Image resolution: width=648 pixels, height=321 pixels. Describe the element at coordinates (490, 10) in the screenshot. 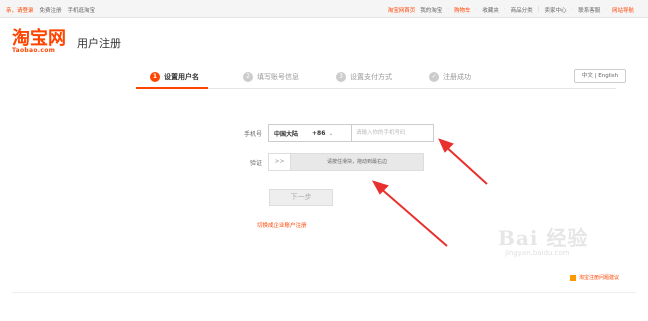

I see `favorites-link: 收藏夹` at that location.